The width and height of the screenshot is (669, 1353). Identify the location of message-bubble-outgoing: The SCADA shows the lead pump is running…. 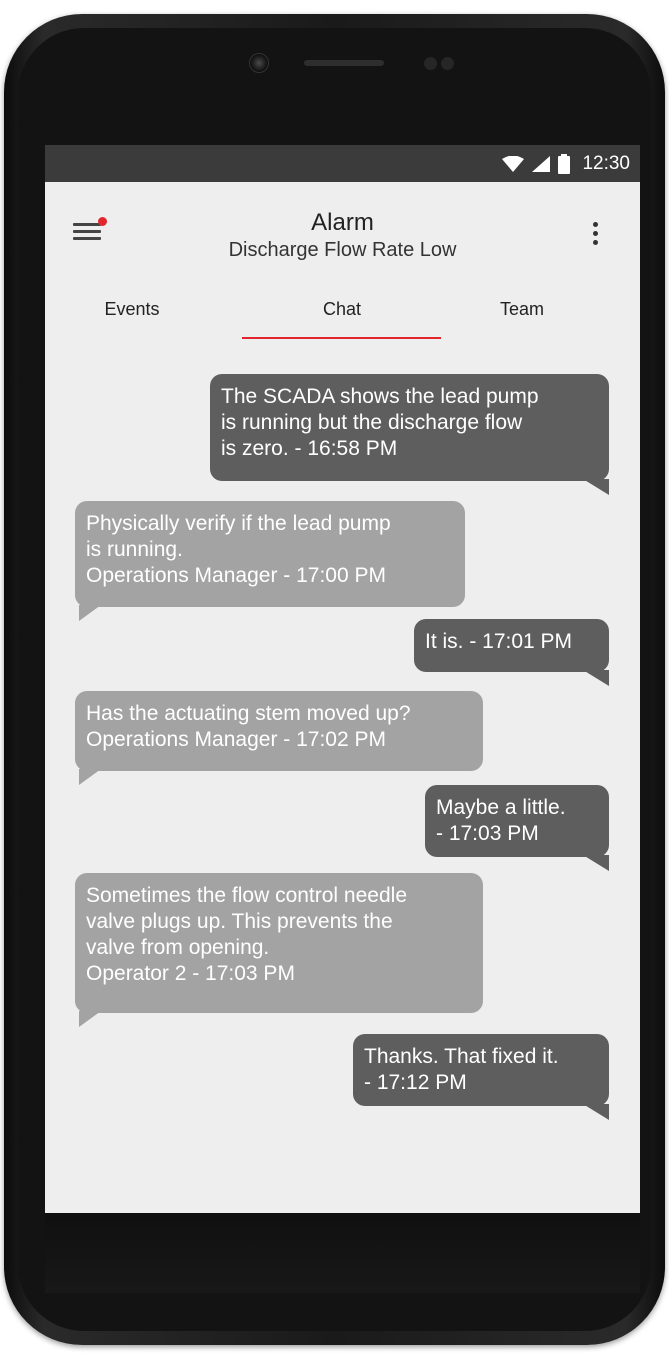
(409, 434).